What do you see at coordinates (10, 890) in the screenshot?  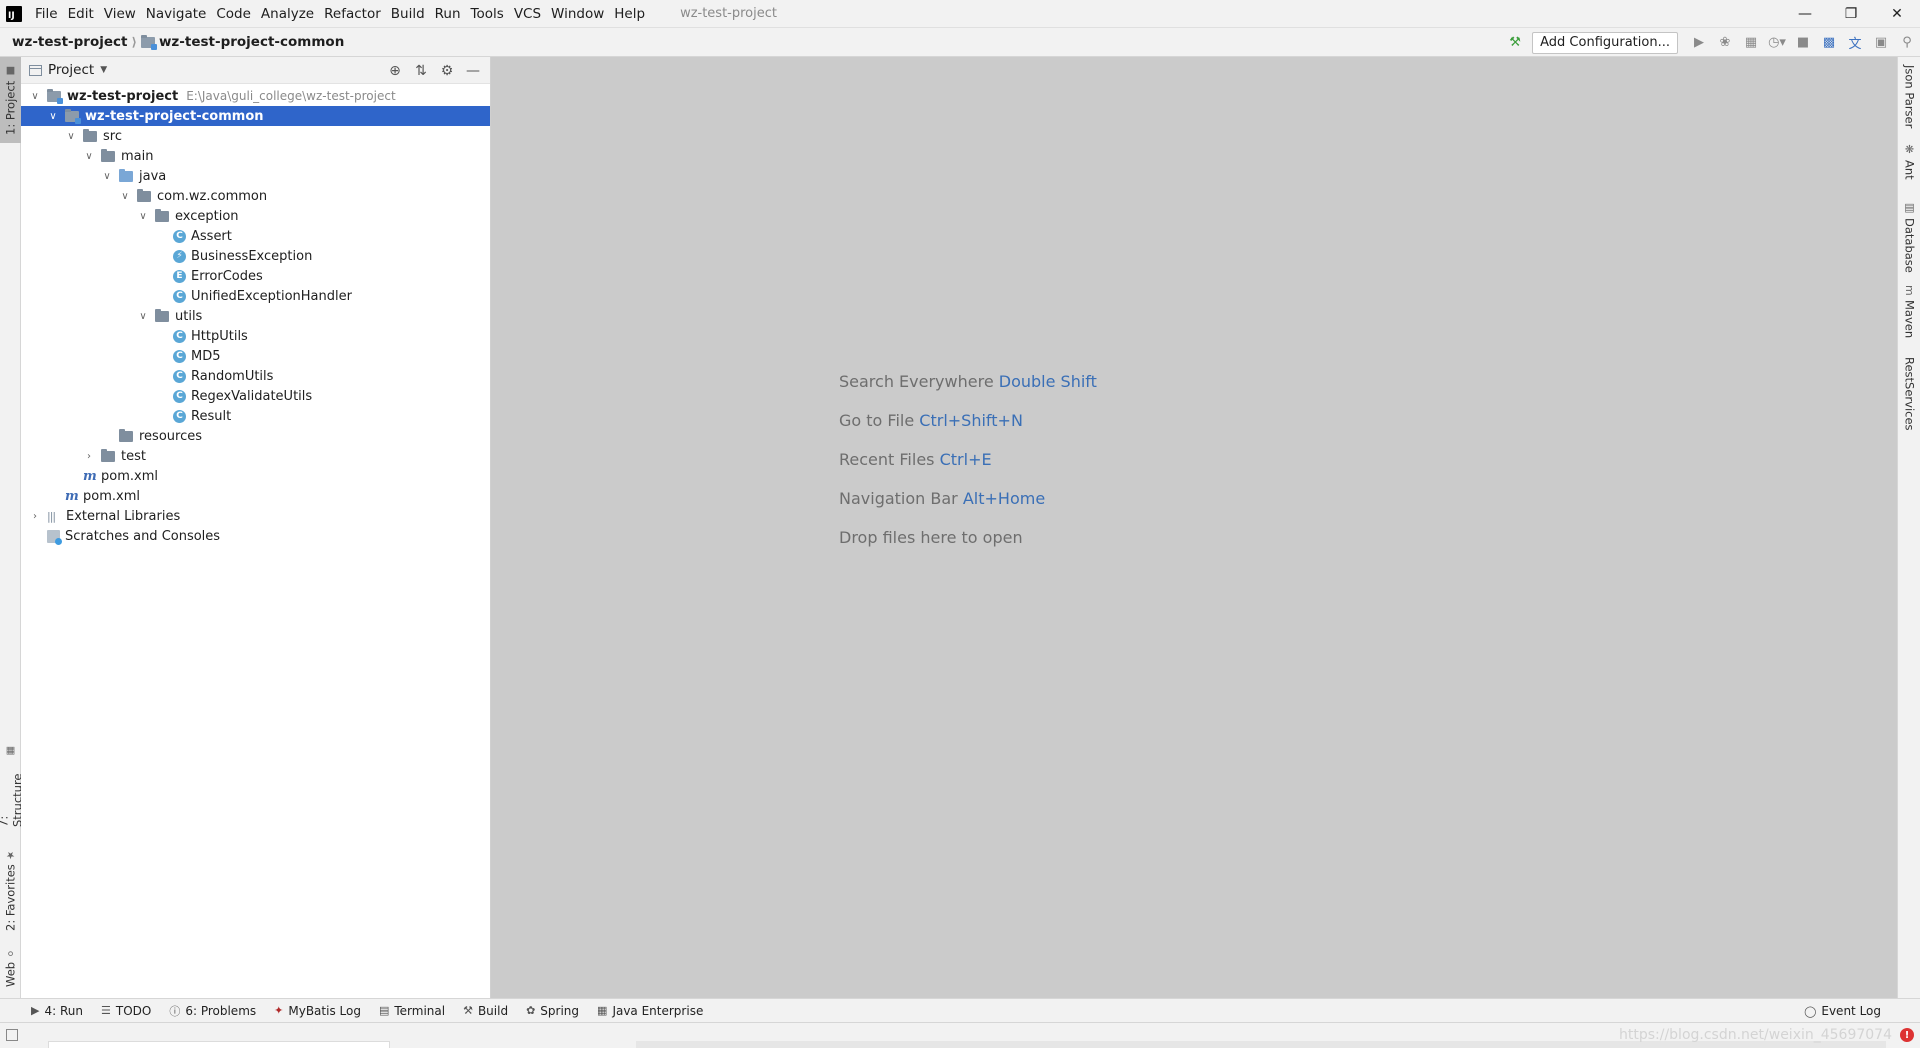 I see `tab-favorites: 2: Favorites ★` at bounding box center [10, 890].